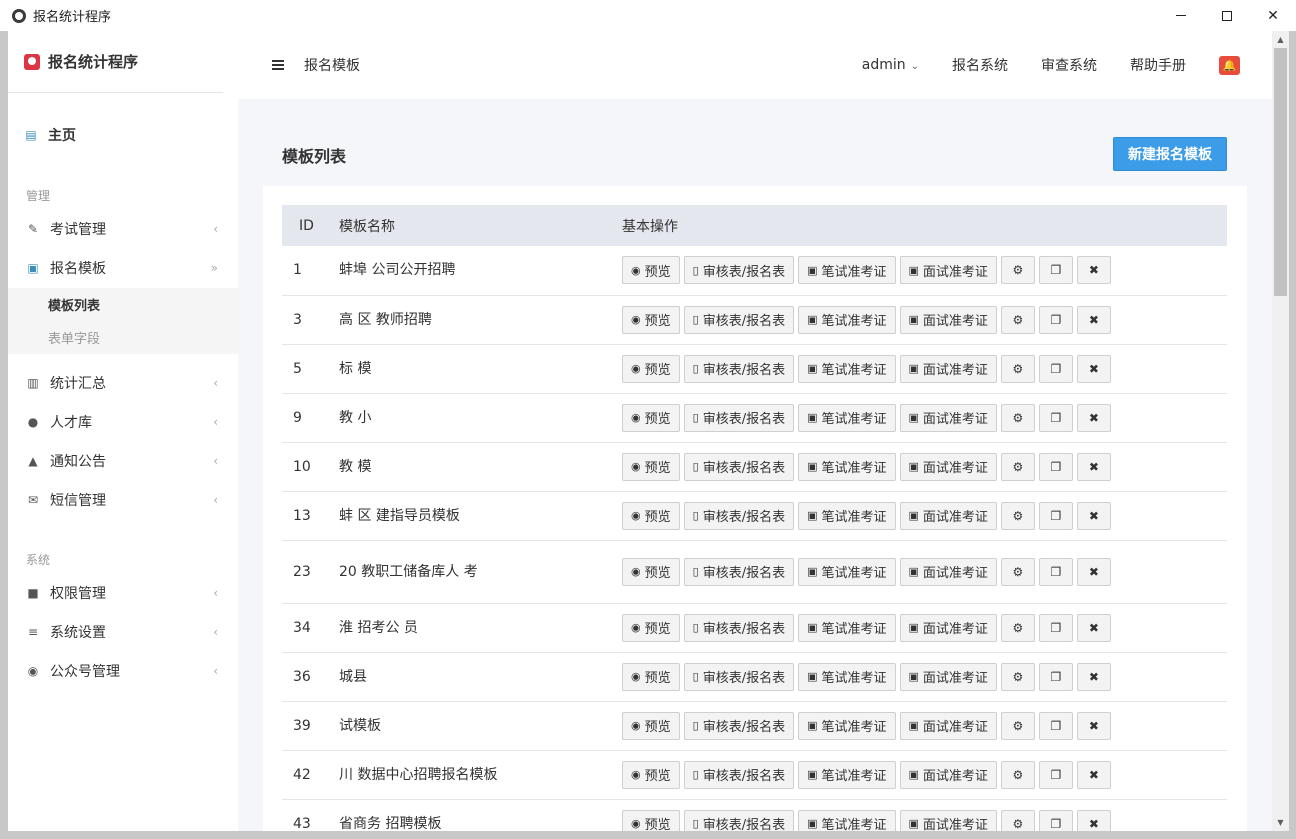 The height and width of the screenshot is (839, 1296). Describe the element at coordinates (115, 62) in the screenshot. I see `brand: 报名统计程序` at that location.